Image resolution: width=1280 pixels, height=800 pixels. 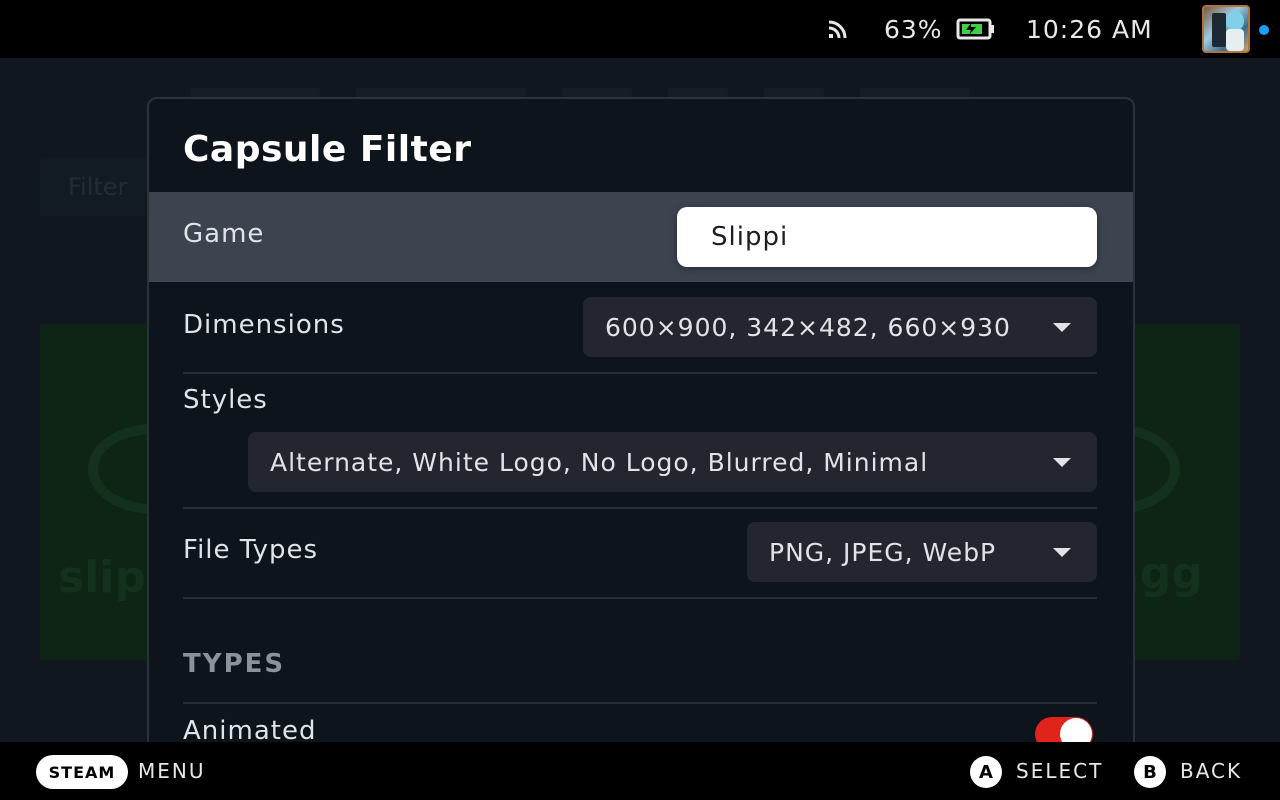 I want to click on user-avatar, so click(x=1226, y=29).